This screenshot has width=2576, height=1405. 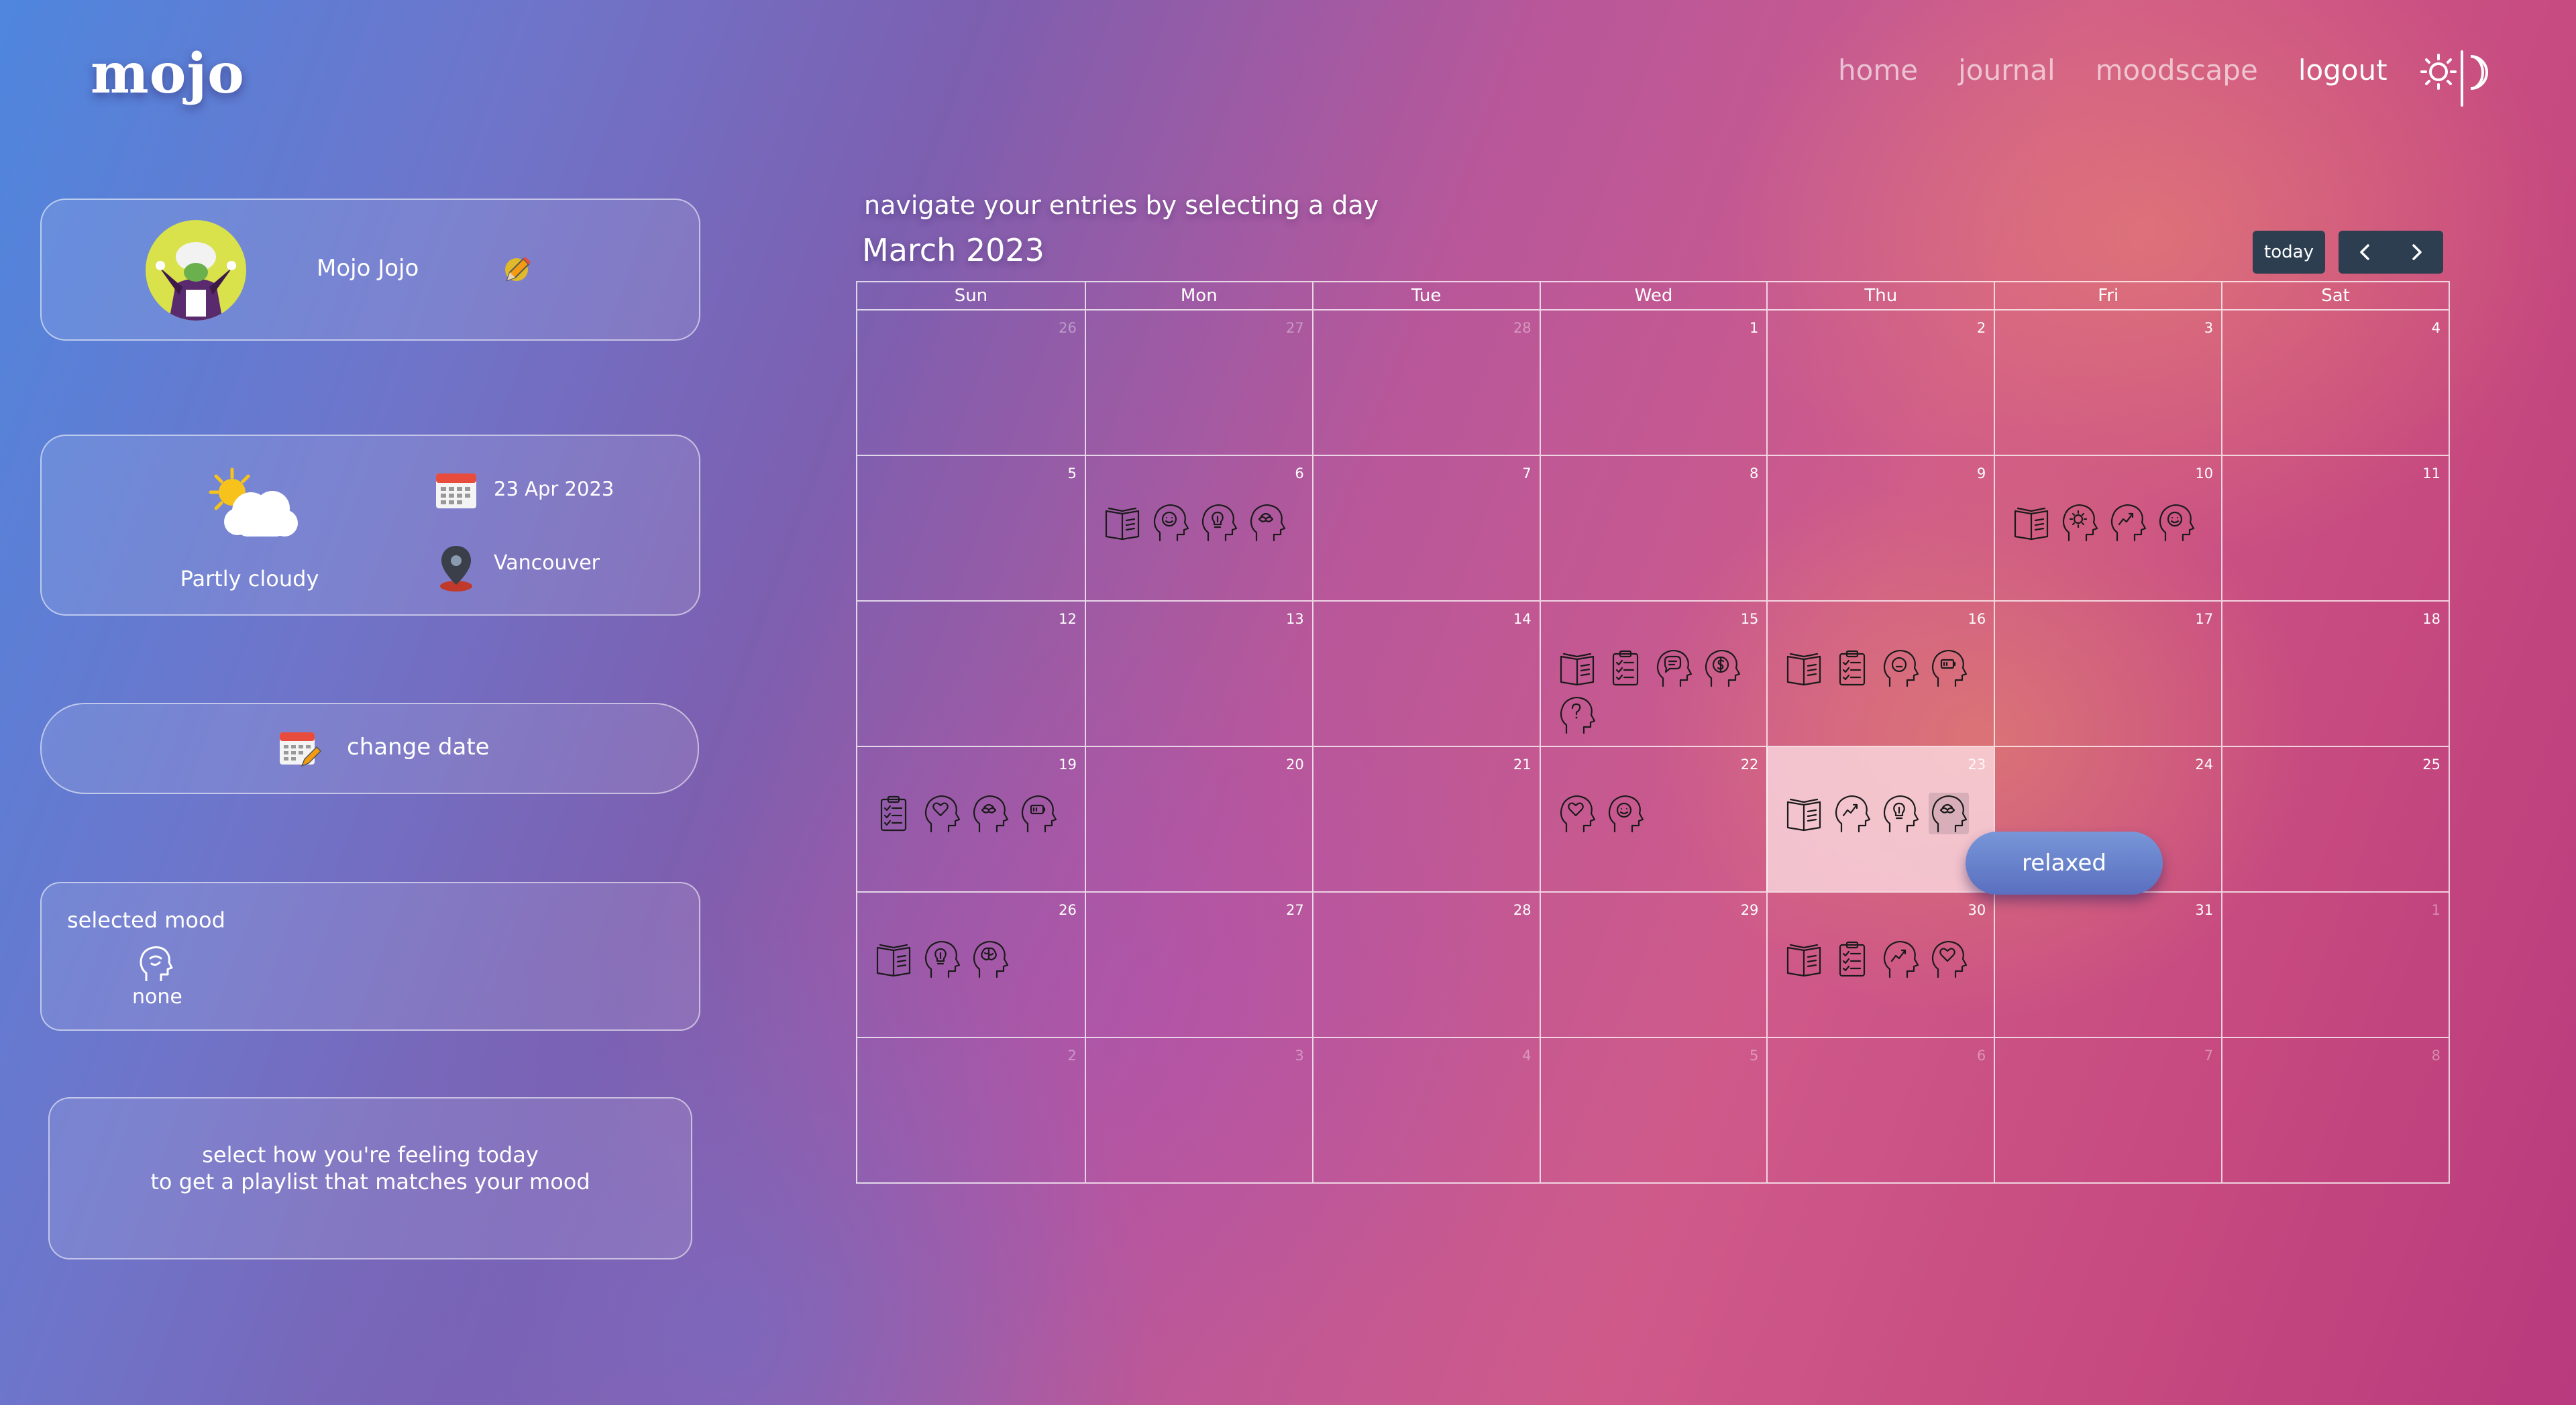 I want to click on sunny-head-icon, so click(x=2079, y=522).